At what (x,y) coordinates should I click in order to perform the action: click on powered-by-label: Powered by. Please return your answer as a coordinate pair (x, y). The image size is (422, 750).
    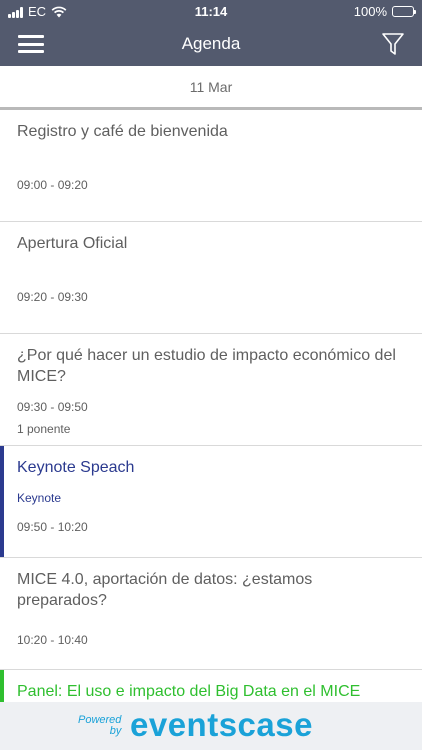
    Looking at the image, I should click on (100, 725).